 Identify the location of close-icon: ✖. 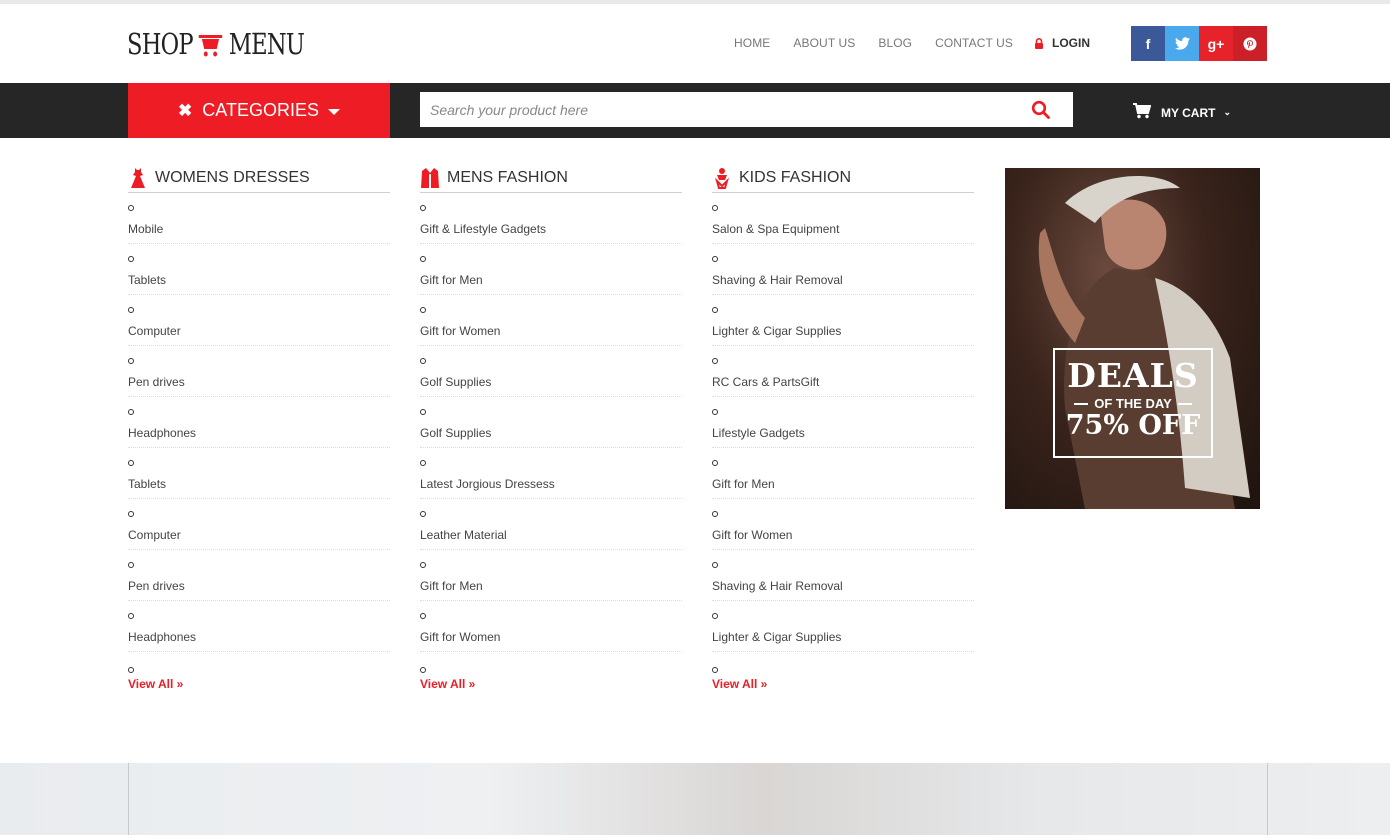
(185, 110).